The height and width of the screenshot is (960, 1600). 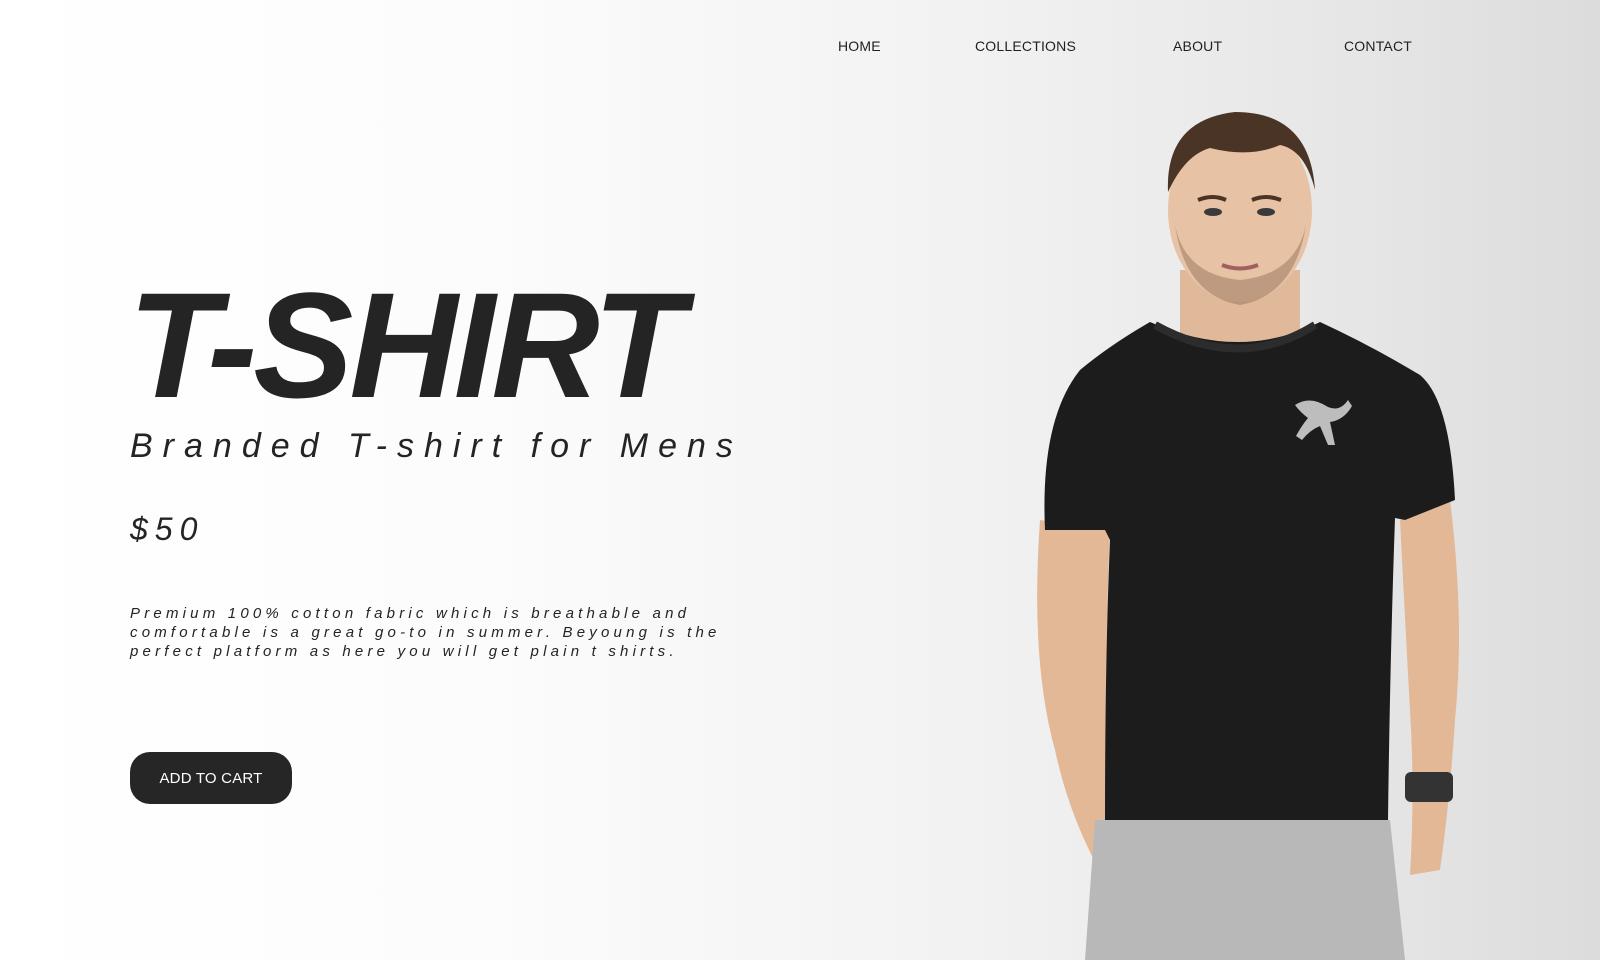 What do you see at coordinates (406, 345) in the screenshot?
I see `product-title: T-SHIRT` at bounding box center [406, 345].